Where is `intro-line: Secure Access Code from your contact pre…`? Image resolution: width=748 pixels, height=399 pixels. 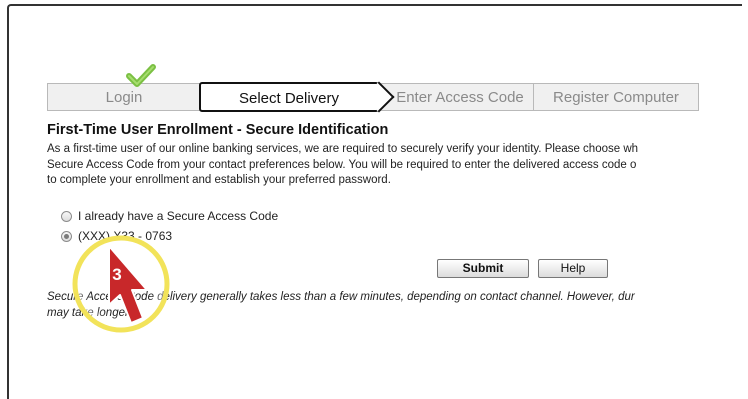
intro-line: Secure Access Code from your contact pre… is located at coordinates (342, 164).